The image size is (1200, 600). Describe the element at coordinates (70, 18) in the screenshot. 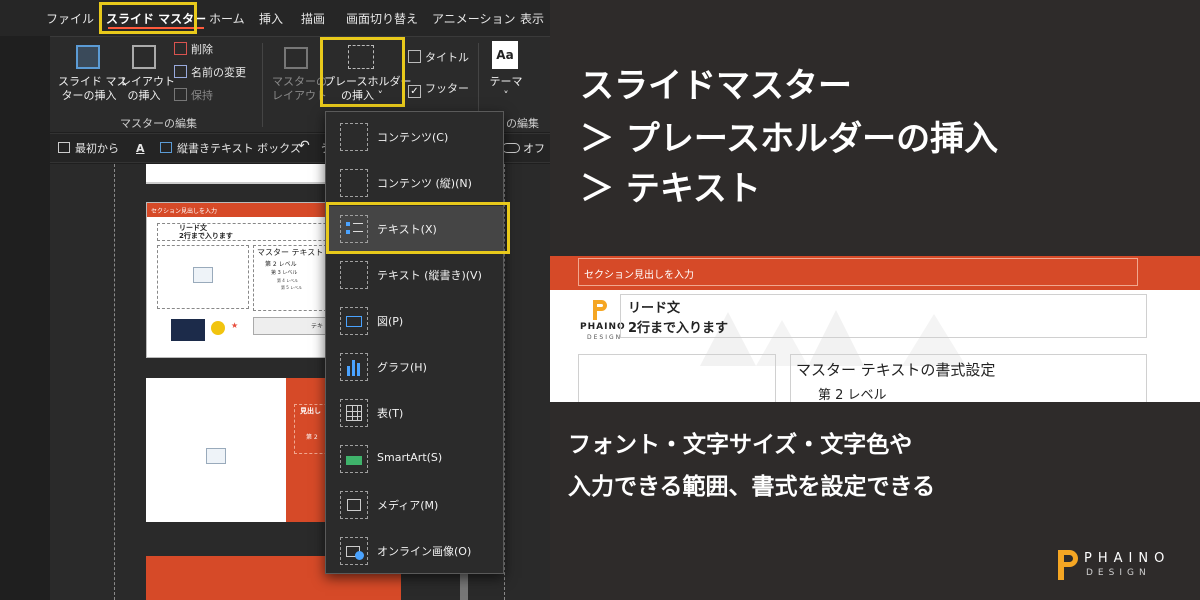

I see `tab-file: ファイル` at that location.